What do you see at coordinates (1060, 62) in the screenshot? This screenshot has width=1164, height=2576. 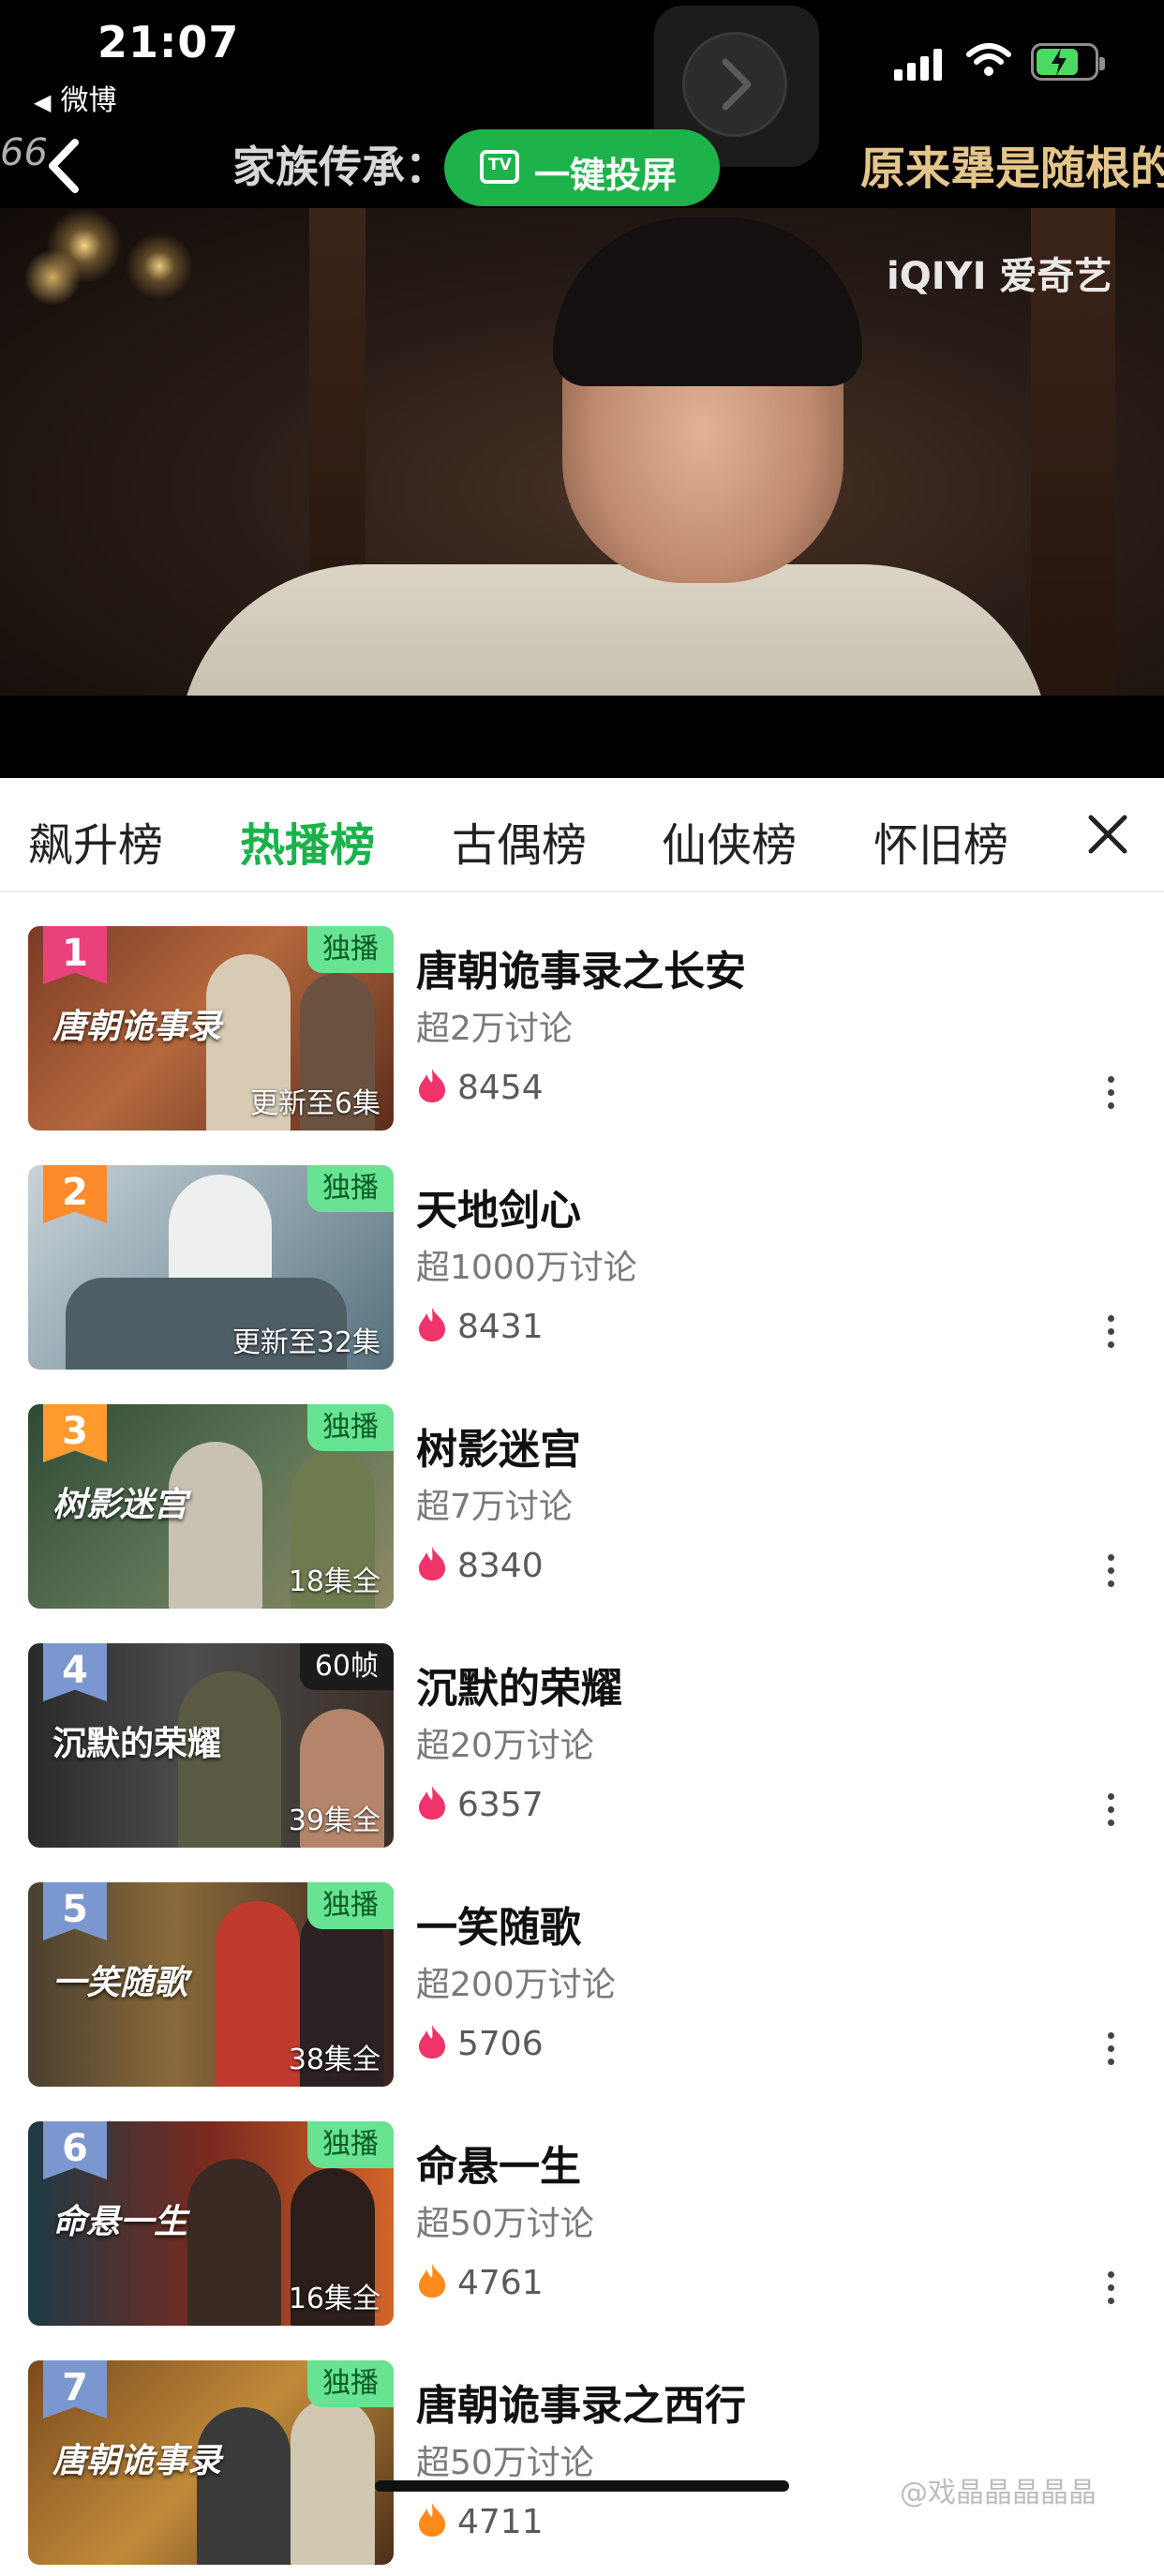 I see `charging-bolt-icon` at bounding box center [1060, 62].